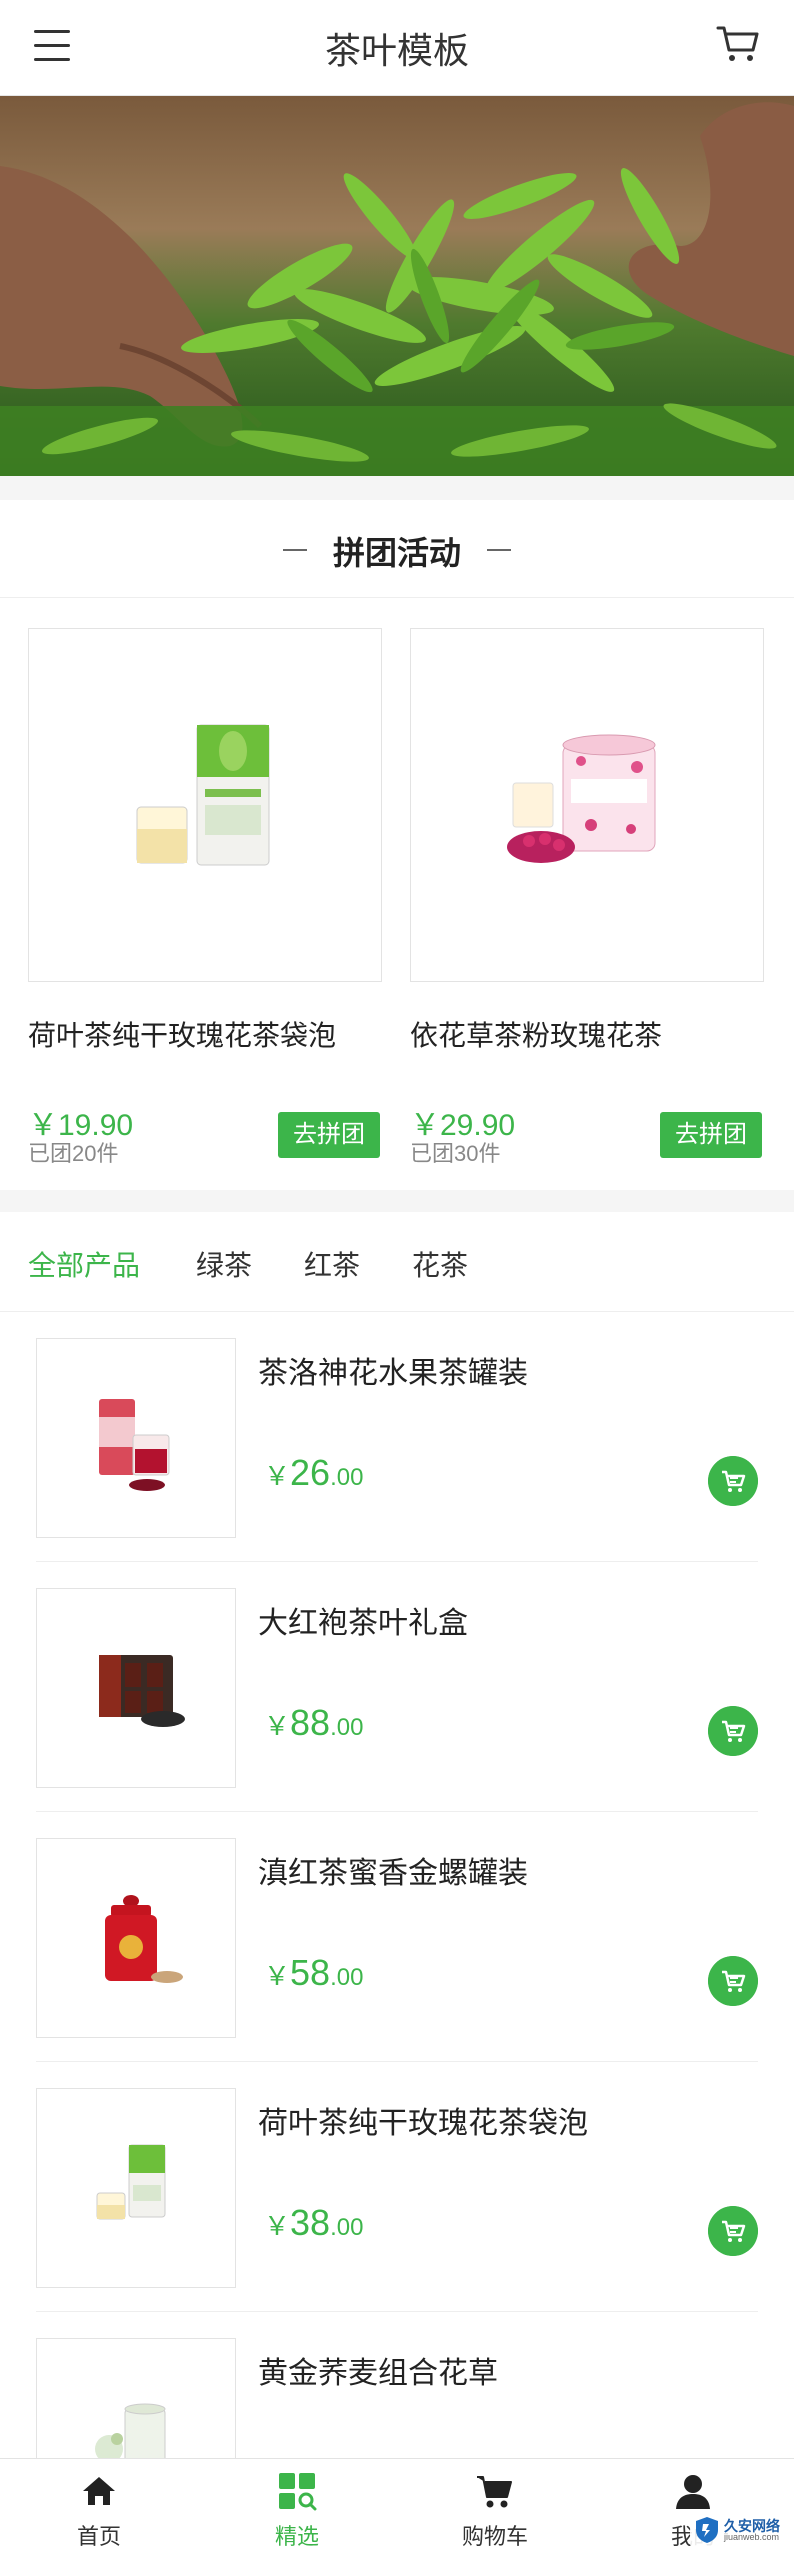 This screenshot has height=2554, width=794. What do you see at coordinates (397, 1687) in the screenshot?
I see `list-item: 大红袍茶叶礼盒 ￥88.00` at bounding box center [397, 1687].